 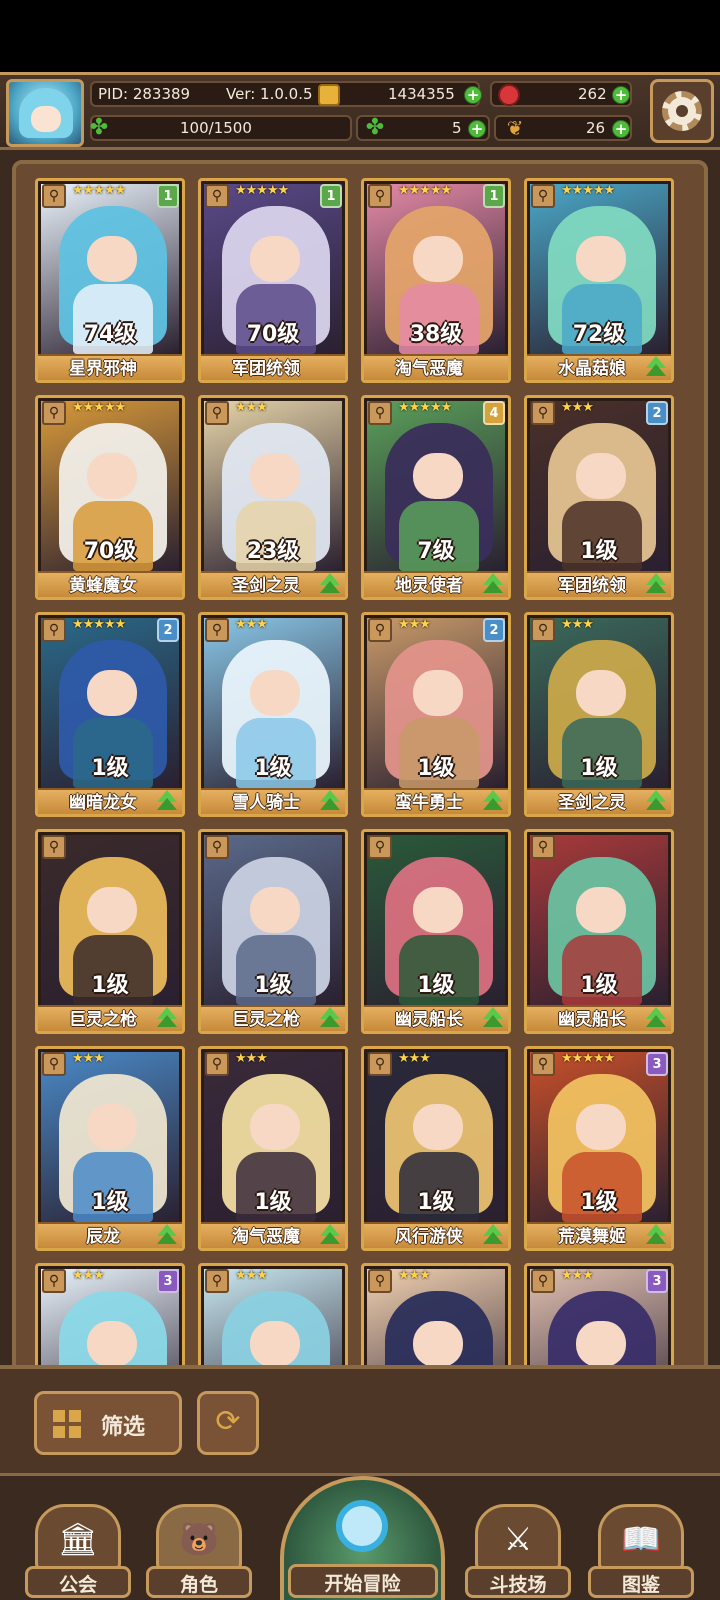 I want to click on nav-codex: 📖 图鉴, so click(x=641, y=1552).